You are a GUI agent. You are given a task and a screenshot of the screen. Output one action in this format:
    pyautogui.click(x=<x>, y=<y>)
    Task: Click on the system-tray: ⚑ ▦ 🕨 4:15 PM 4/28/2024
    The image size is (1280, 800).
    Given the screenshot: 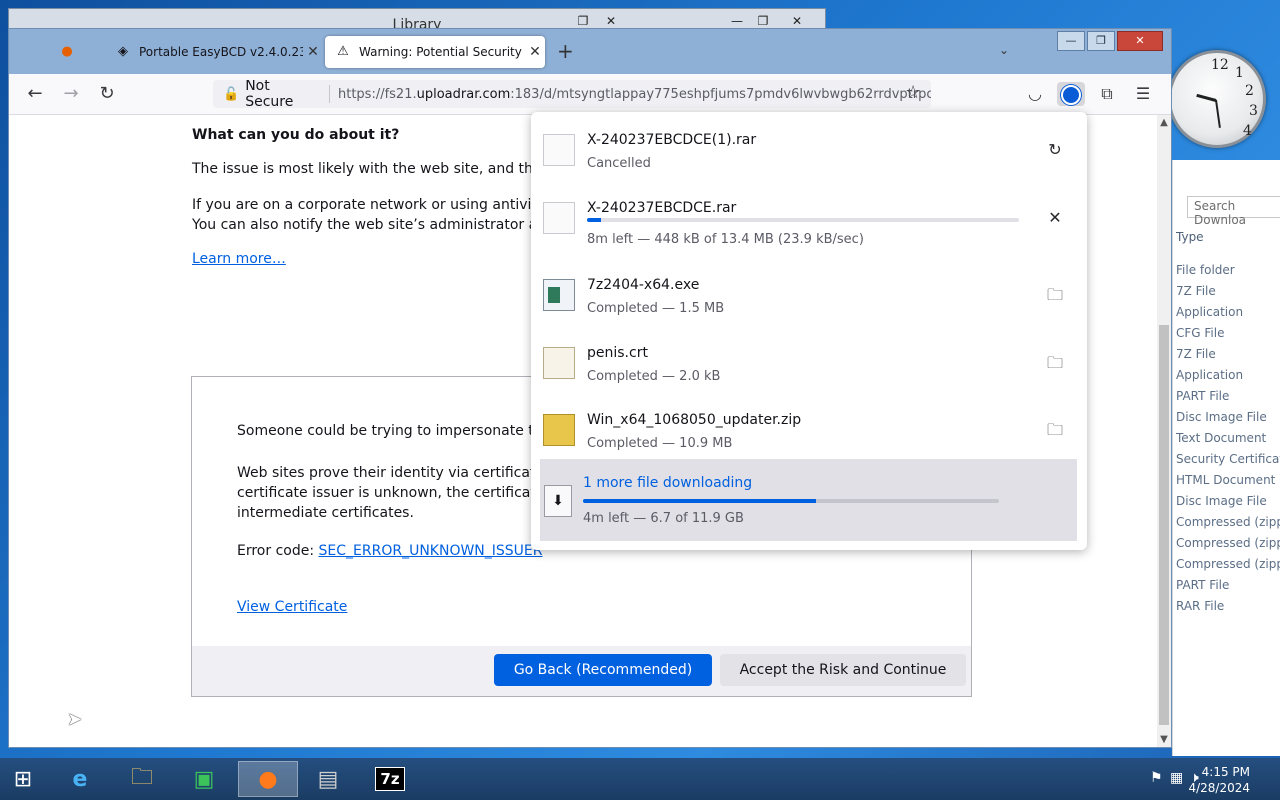 What is the action you would take?
    pyautogui.click(x=1195, y=779)
    